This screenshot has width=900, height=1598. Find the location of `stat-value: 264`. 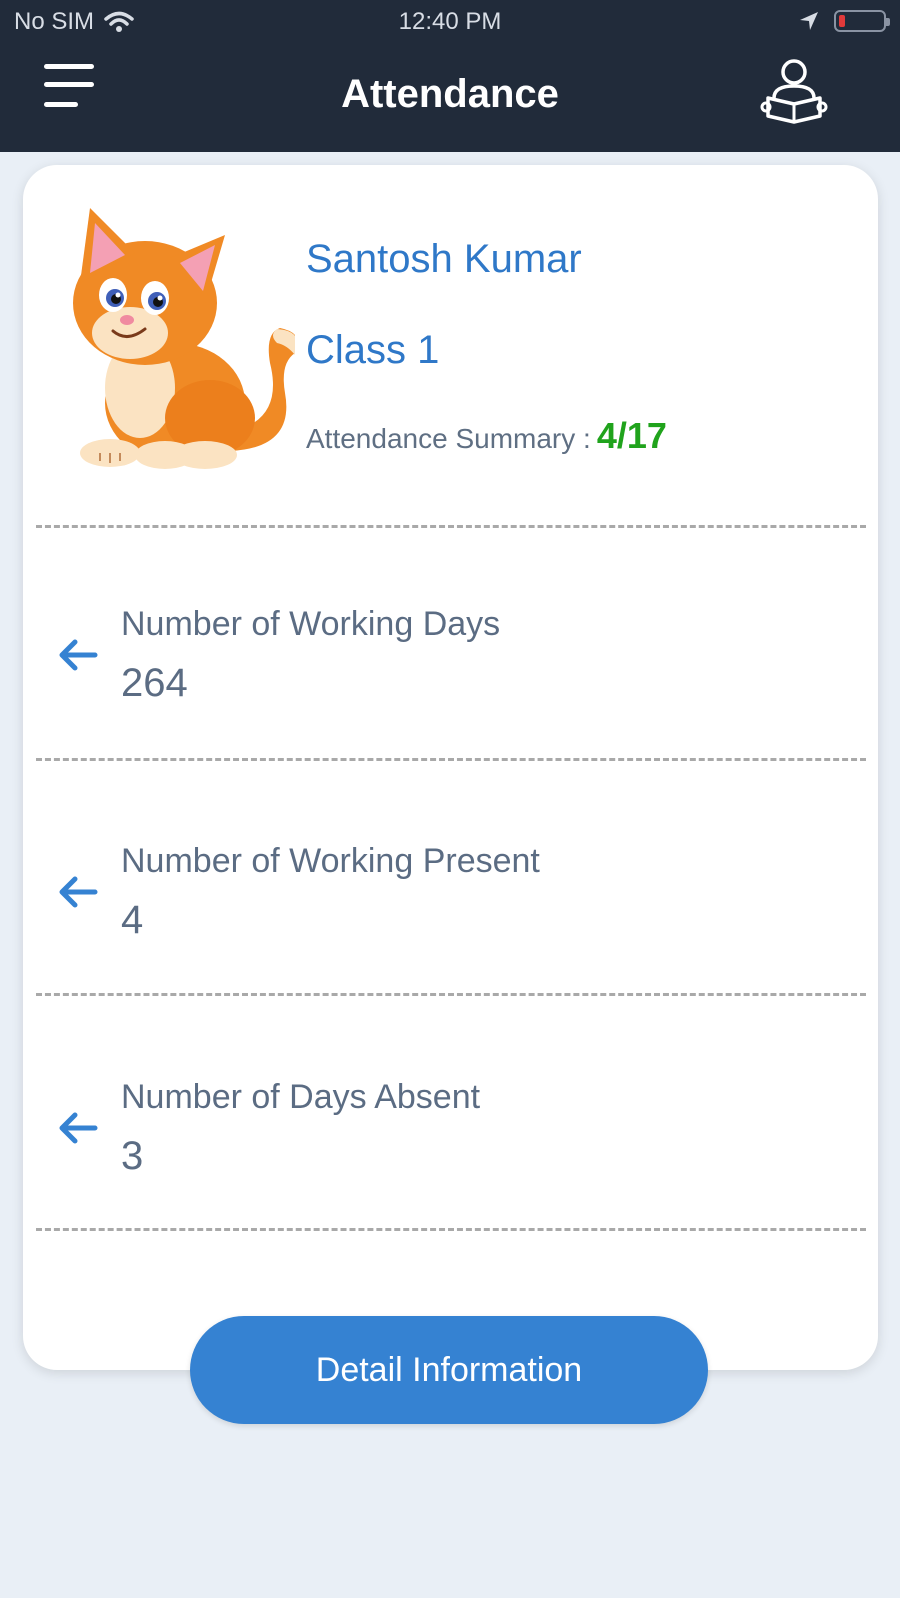

stat-value: 264 is located at coordinates (154, 683).